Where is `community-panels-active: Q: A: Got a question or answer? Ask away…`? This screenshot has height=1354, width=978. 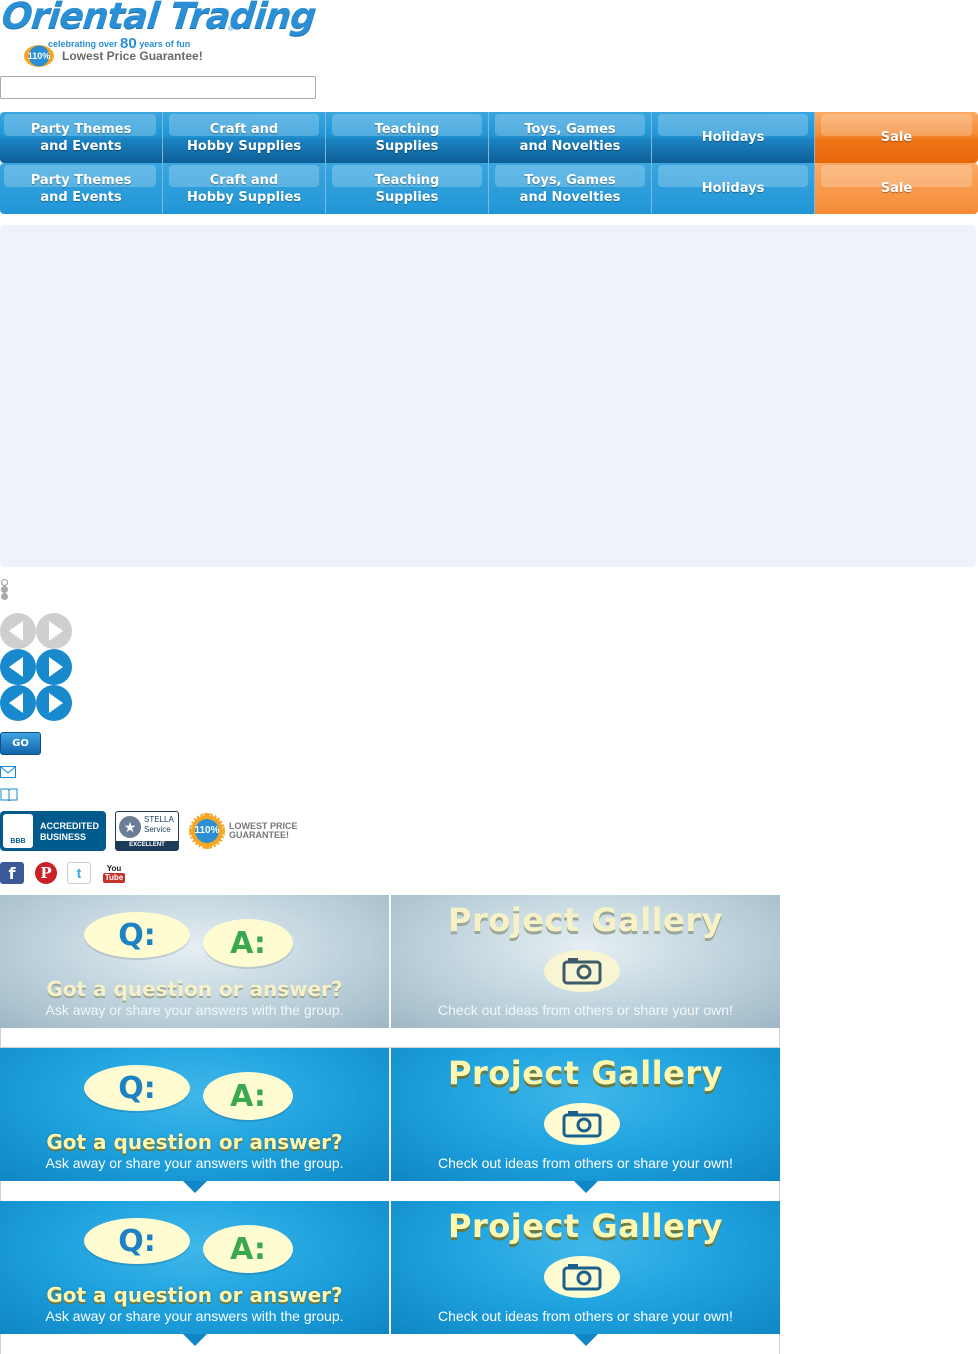
community-panels-active: Q: A: Got a question or answer? Ask away… is located at coordinates (390, 1120).